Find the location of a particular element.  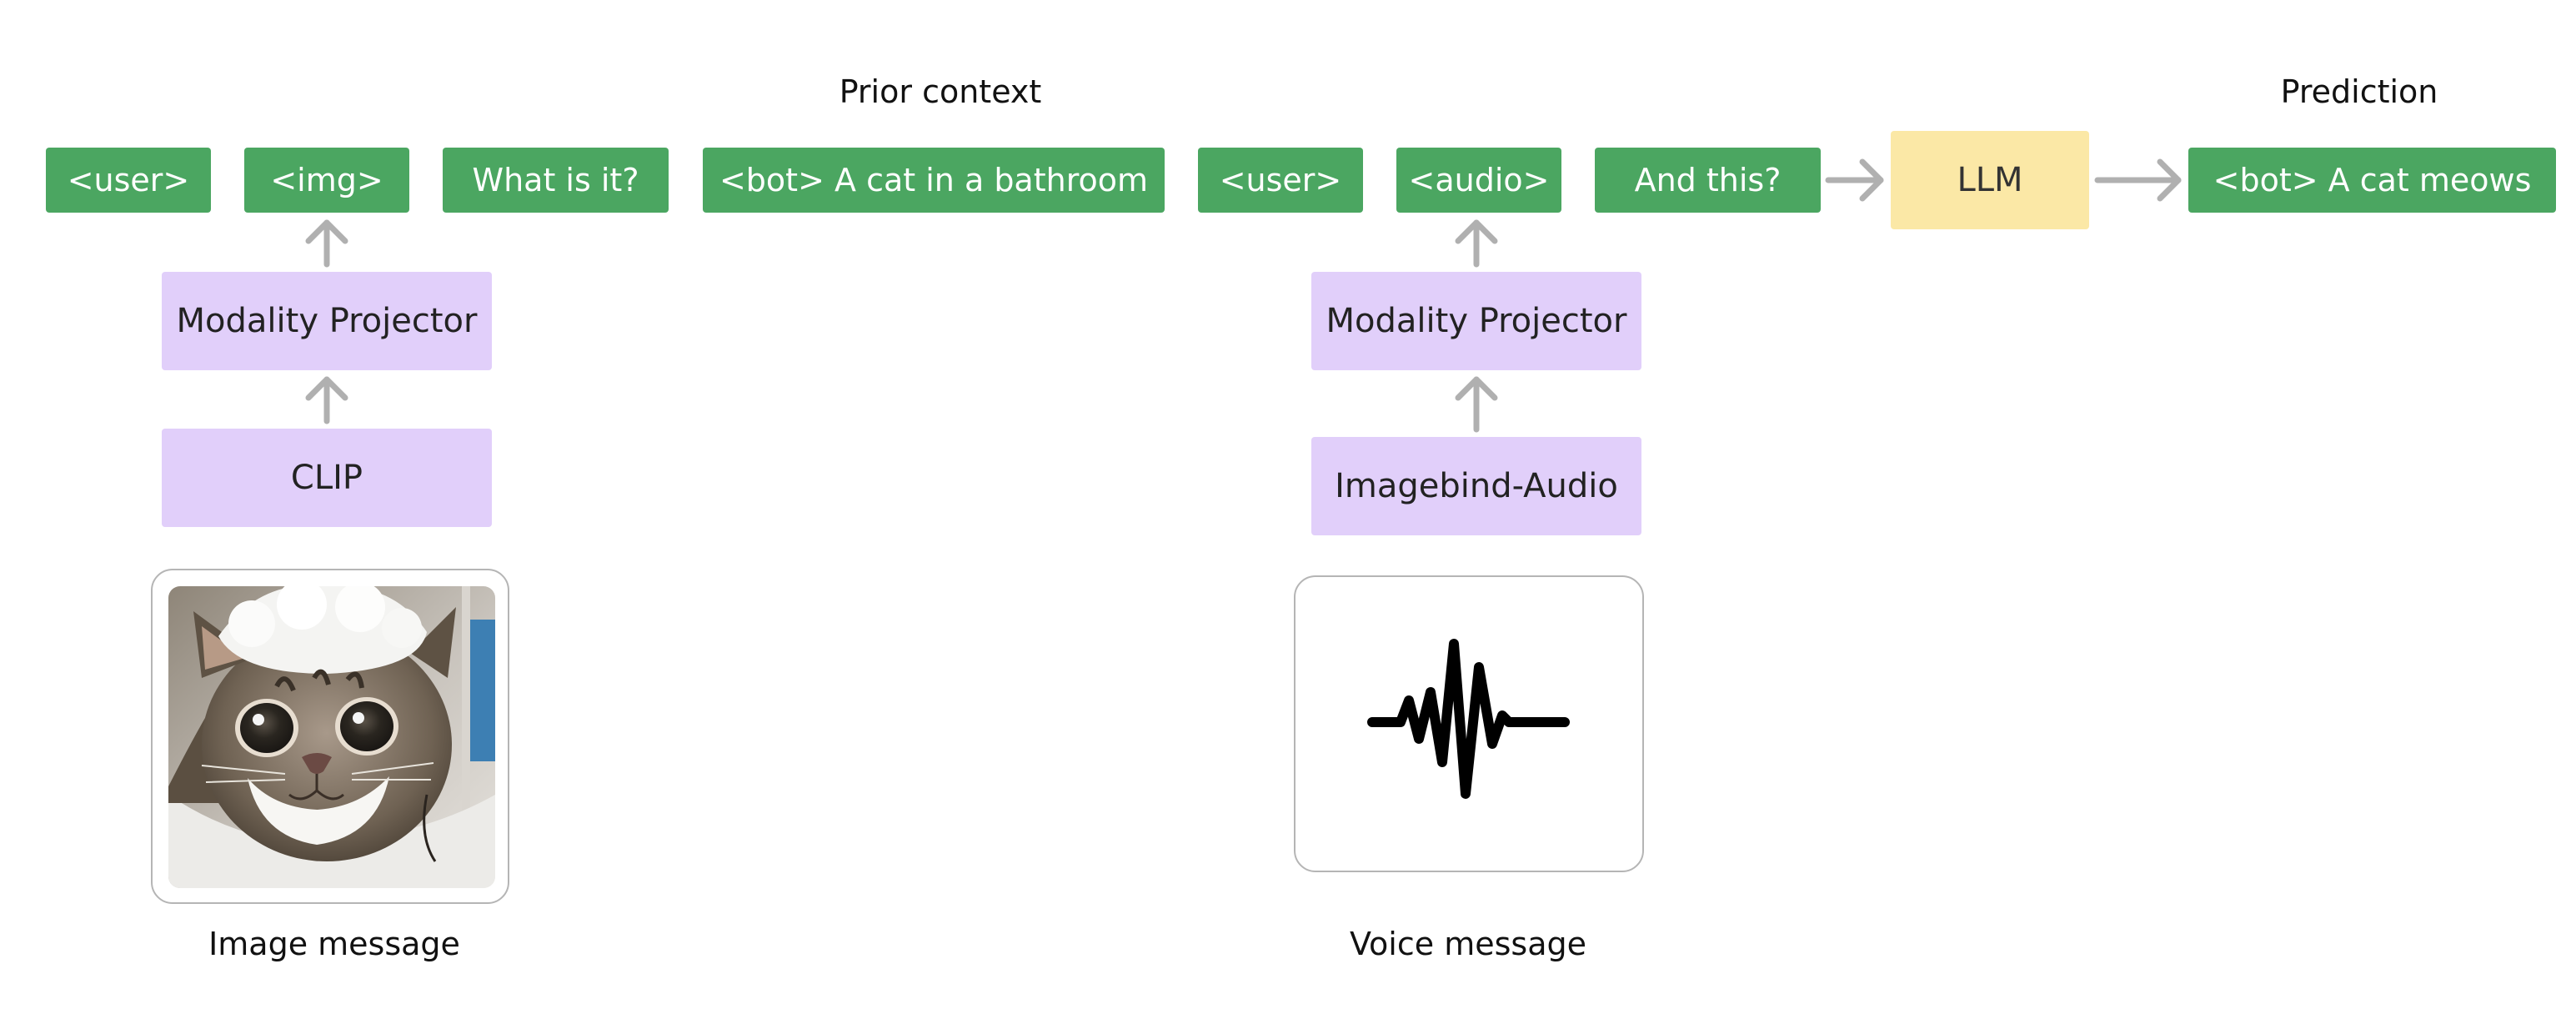

arrow-clip-to-projector is located at coordinates (326, 400).